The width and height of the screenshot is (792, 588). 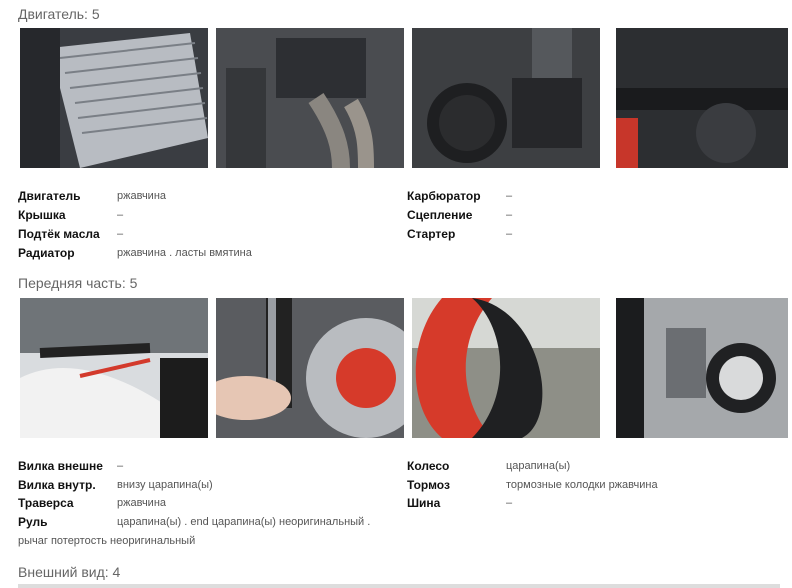 What do you see at coordinates (428, 485) in the screenshot?
I see `row-label-brake: Тормоз` at bounding box center [428, 485].